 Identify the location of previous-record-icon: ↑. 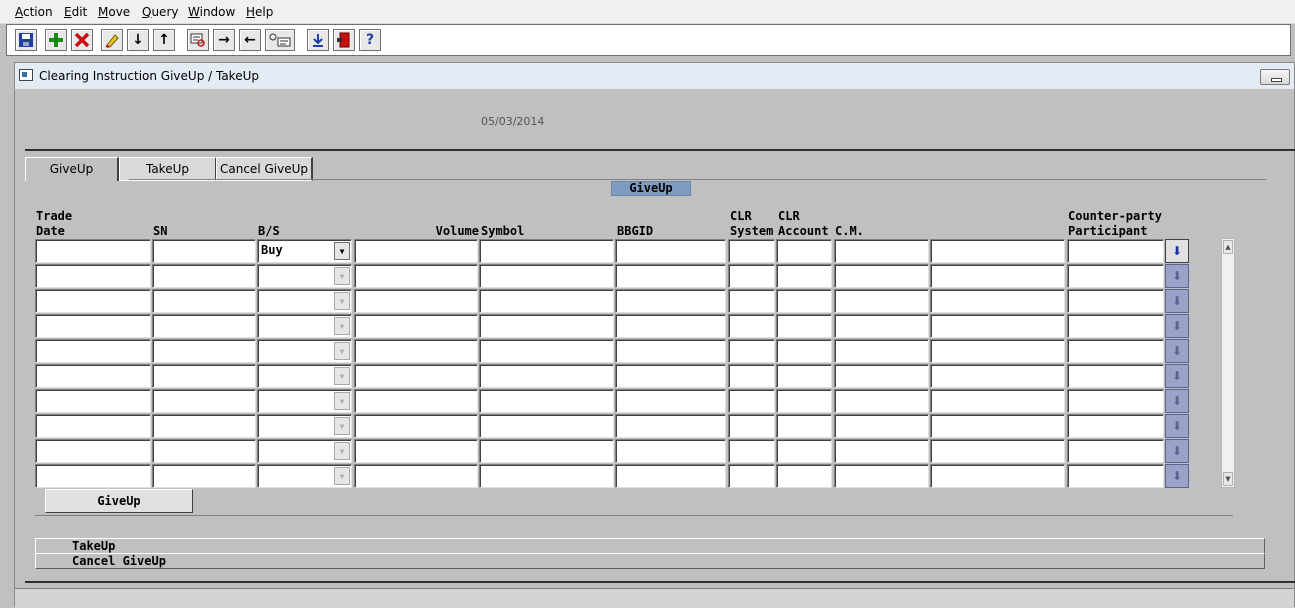
(164, 40).